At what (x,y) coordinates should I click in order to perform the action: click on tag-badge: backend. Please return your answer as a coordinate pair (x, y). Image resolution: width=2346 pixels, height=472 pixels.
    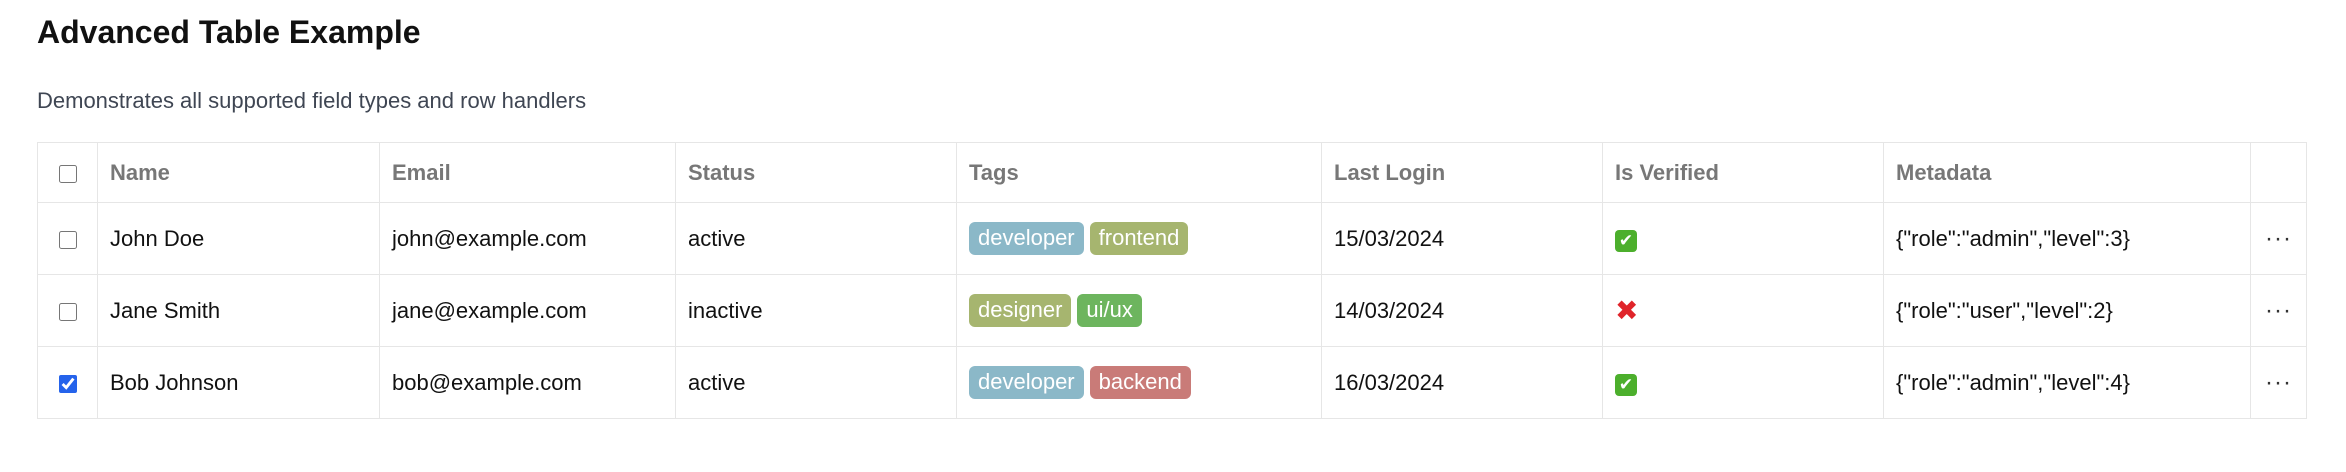
    Looking at the image, I should click on (1140, 382).